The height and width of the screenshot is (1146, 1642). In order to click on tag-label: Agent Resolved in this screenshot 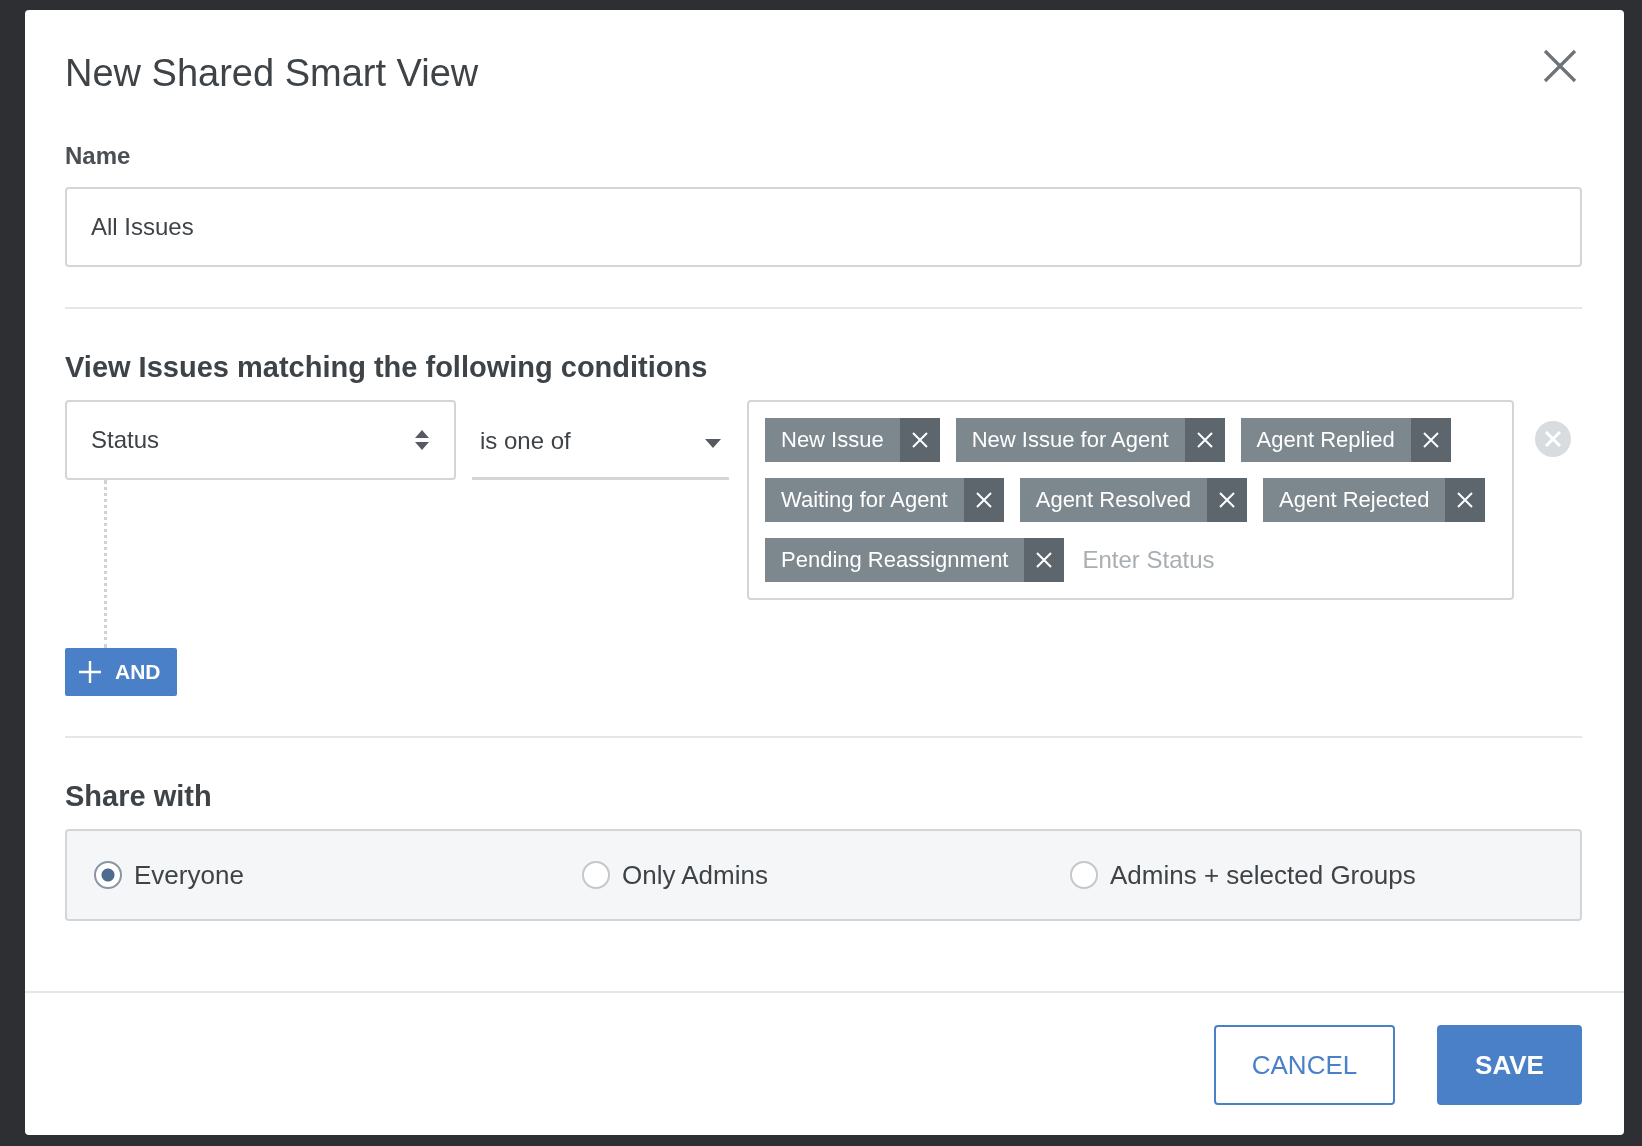, I will do `click(1113, 500)`.